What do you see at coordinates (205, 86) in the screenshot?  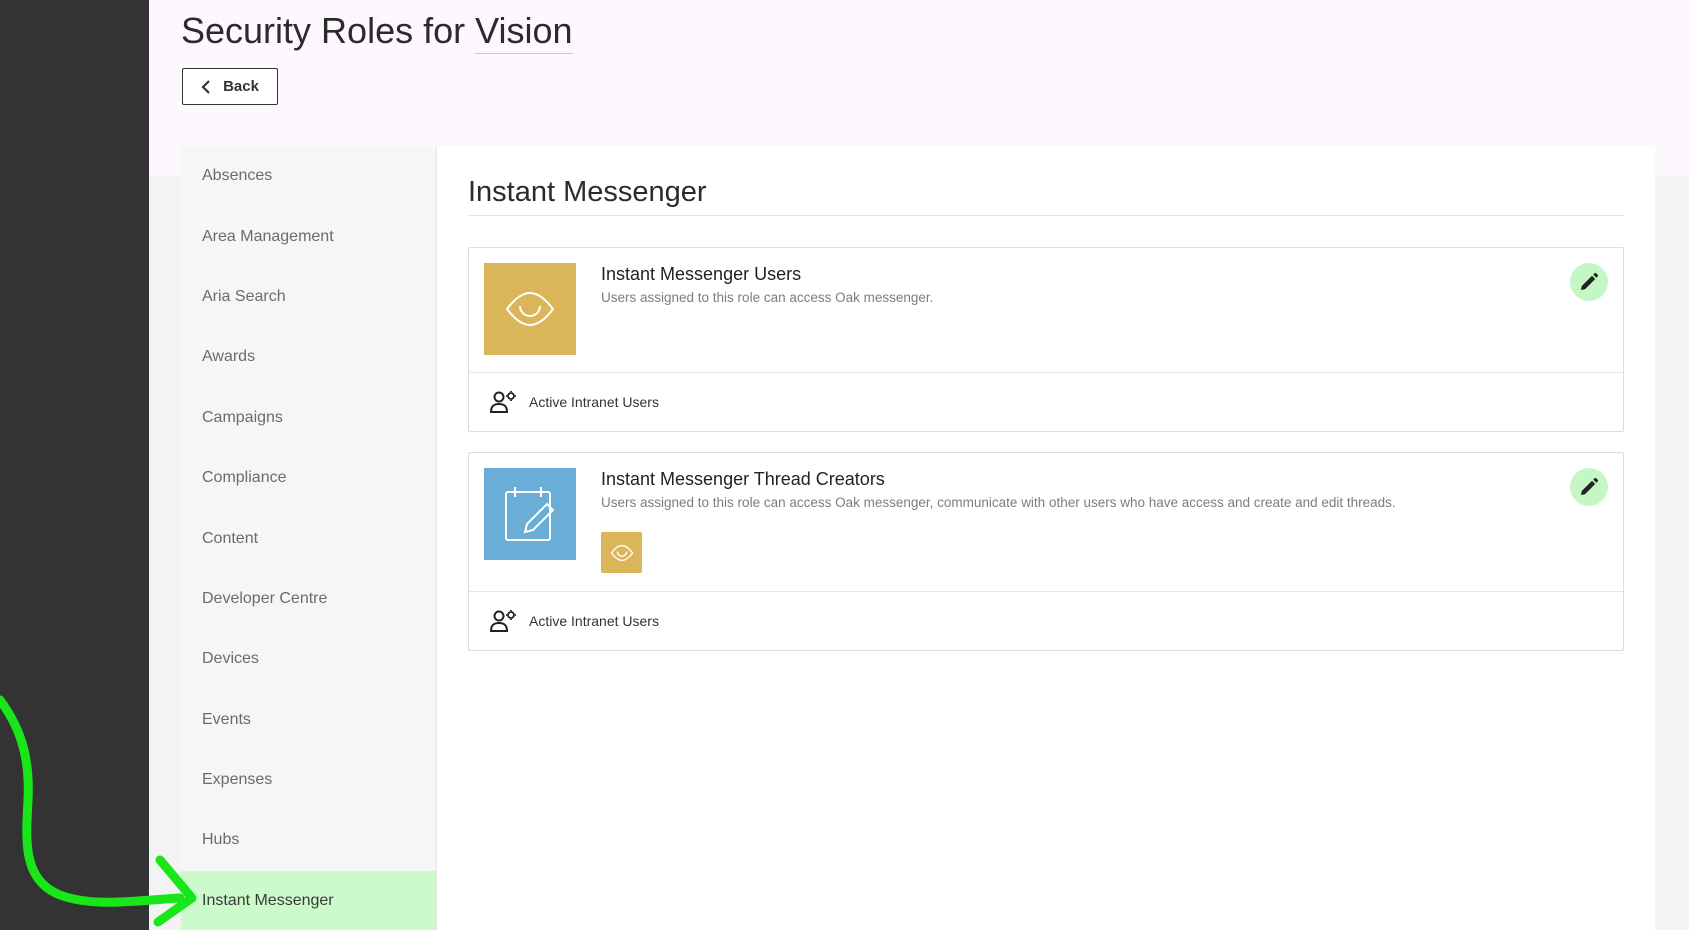 I see `chevron-left-icon` at bounding box center [205, 86].